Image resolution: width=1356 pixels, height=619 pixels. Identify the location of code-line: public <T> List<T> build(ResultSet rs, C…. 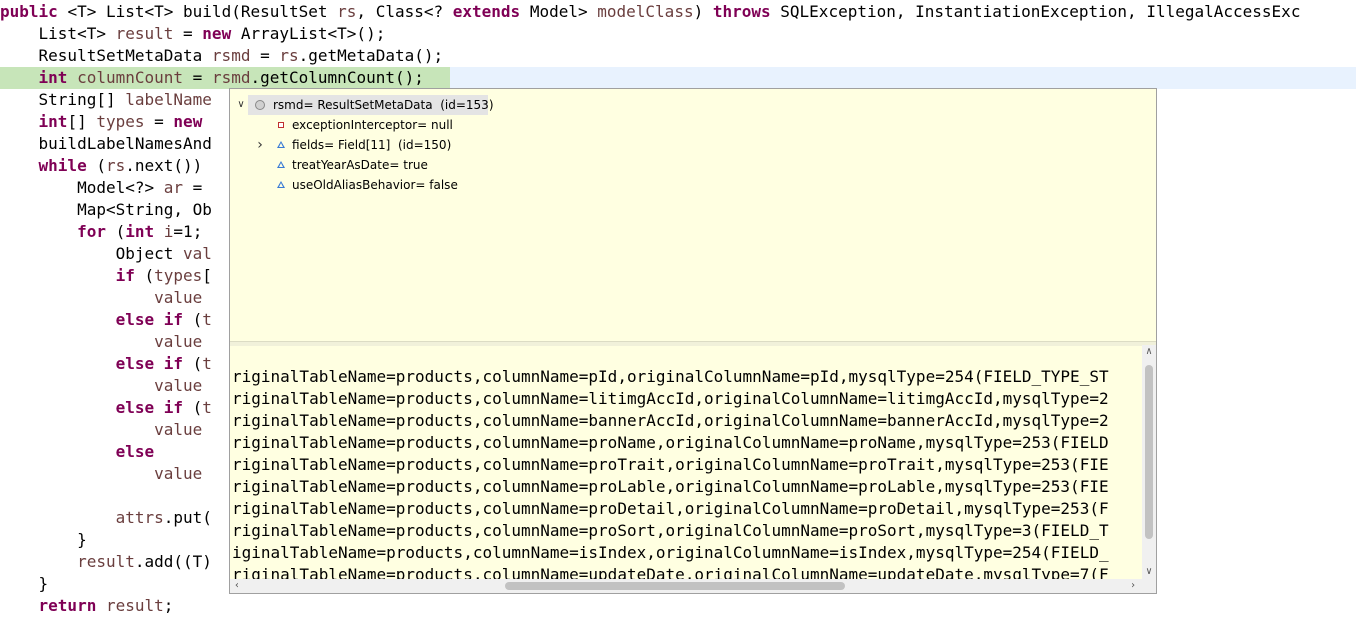
(678, 12).